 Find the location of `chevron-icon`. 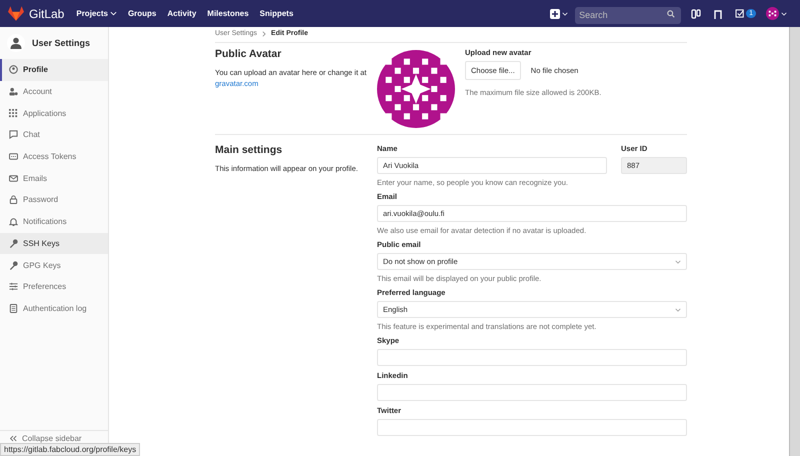

chevron-icon is located at coordinates (264, 33).